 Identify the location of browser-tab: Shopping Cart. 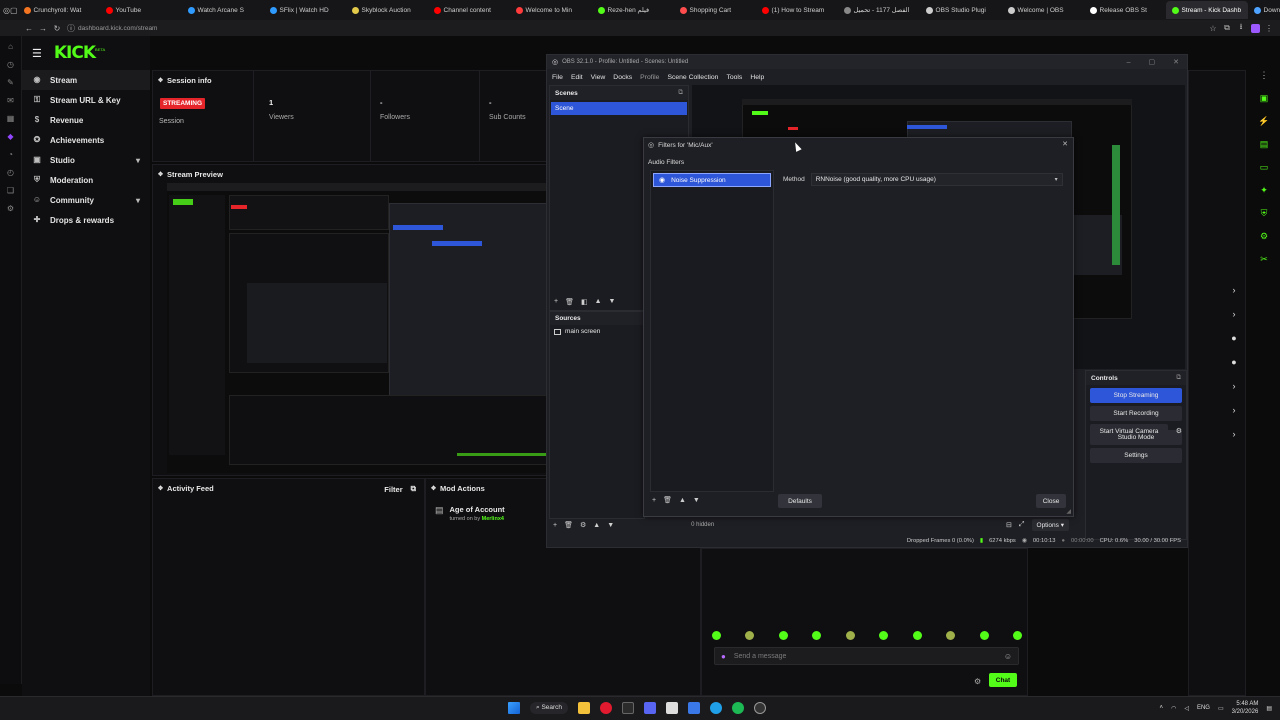
(715, 10).